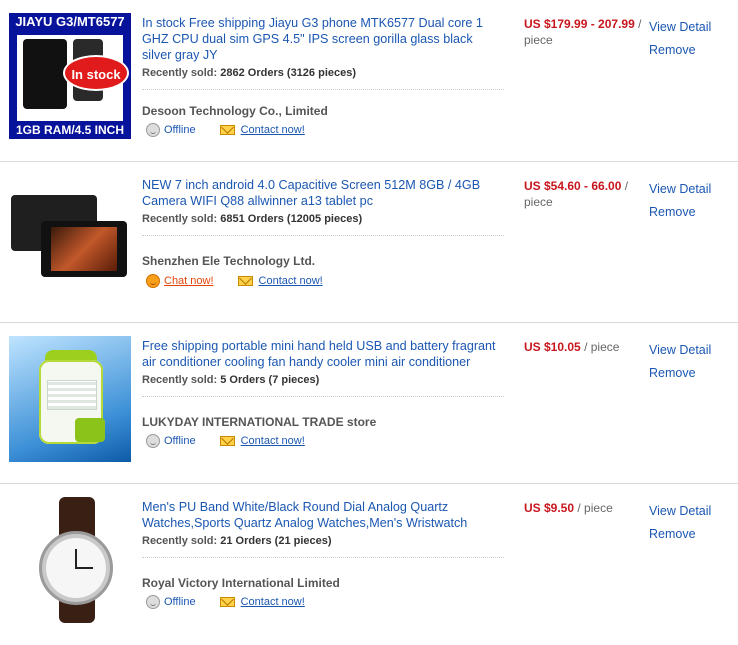 The width and height of the screenshot is (738, 645). I want to click on sold-value: 21 Orders (21 pieces), so click(276, 541).